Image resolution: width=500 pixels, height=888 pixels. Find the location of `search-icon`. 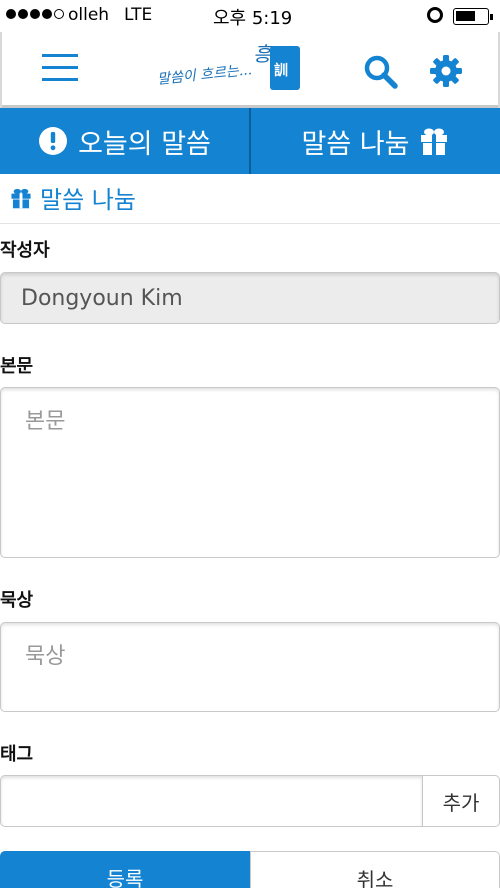

search-icon is located at coordinates (381, 72).